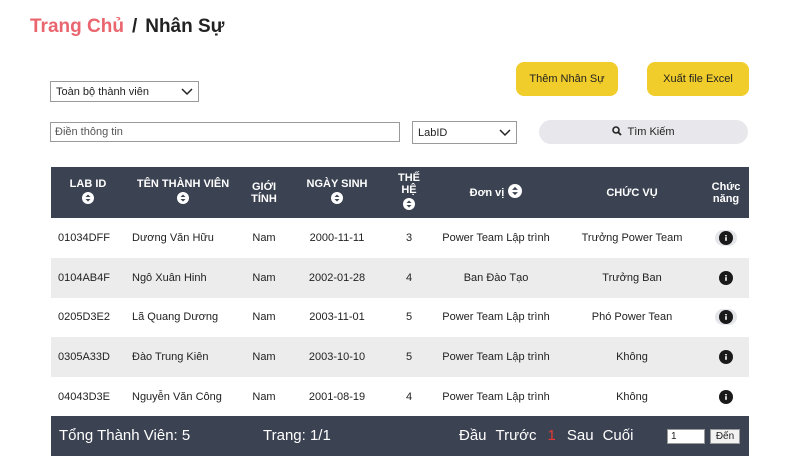  I want to click on search-icon, so click(617, 132).